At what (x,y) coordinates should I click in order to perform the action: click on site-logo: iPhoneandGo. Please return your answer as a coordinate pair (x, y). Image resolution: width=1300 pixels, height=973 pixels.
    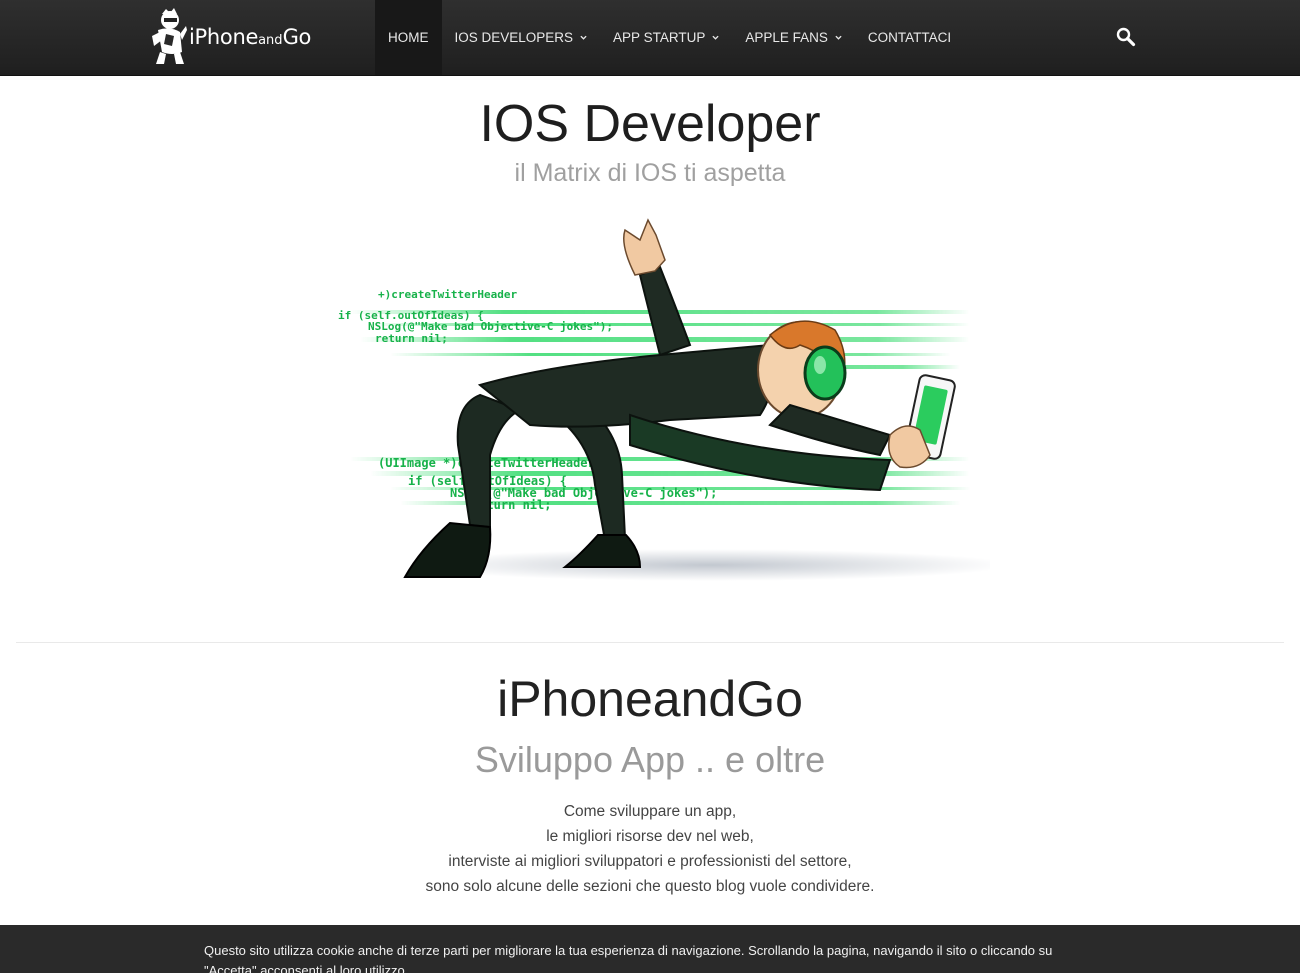
    Looking at the image, I should click on (246, 37).